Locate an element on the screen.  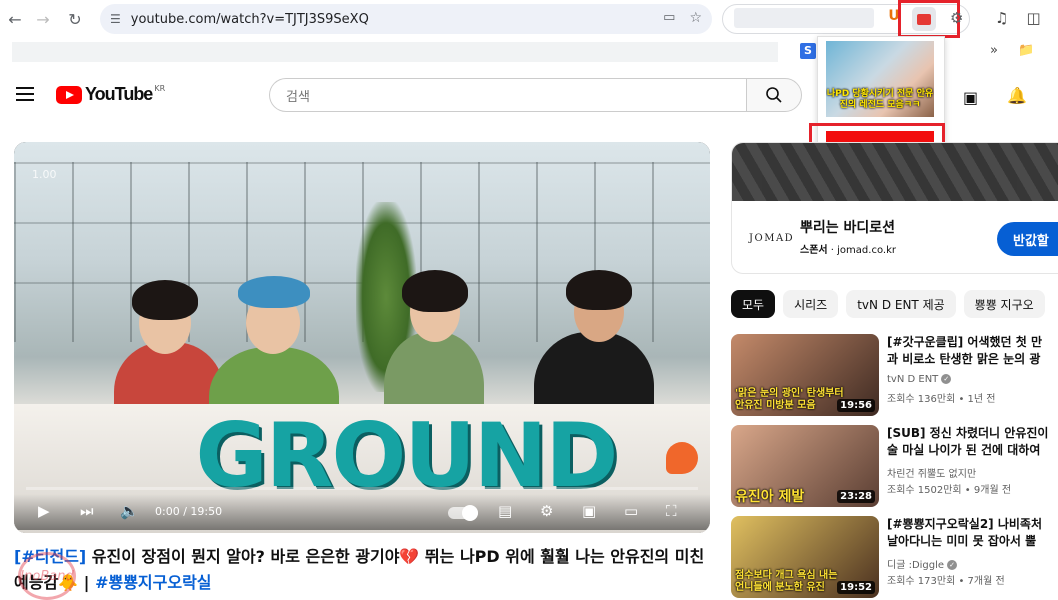
subtitles-icon: ▤ is located at coordinates (505, 511).